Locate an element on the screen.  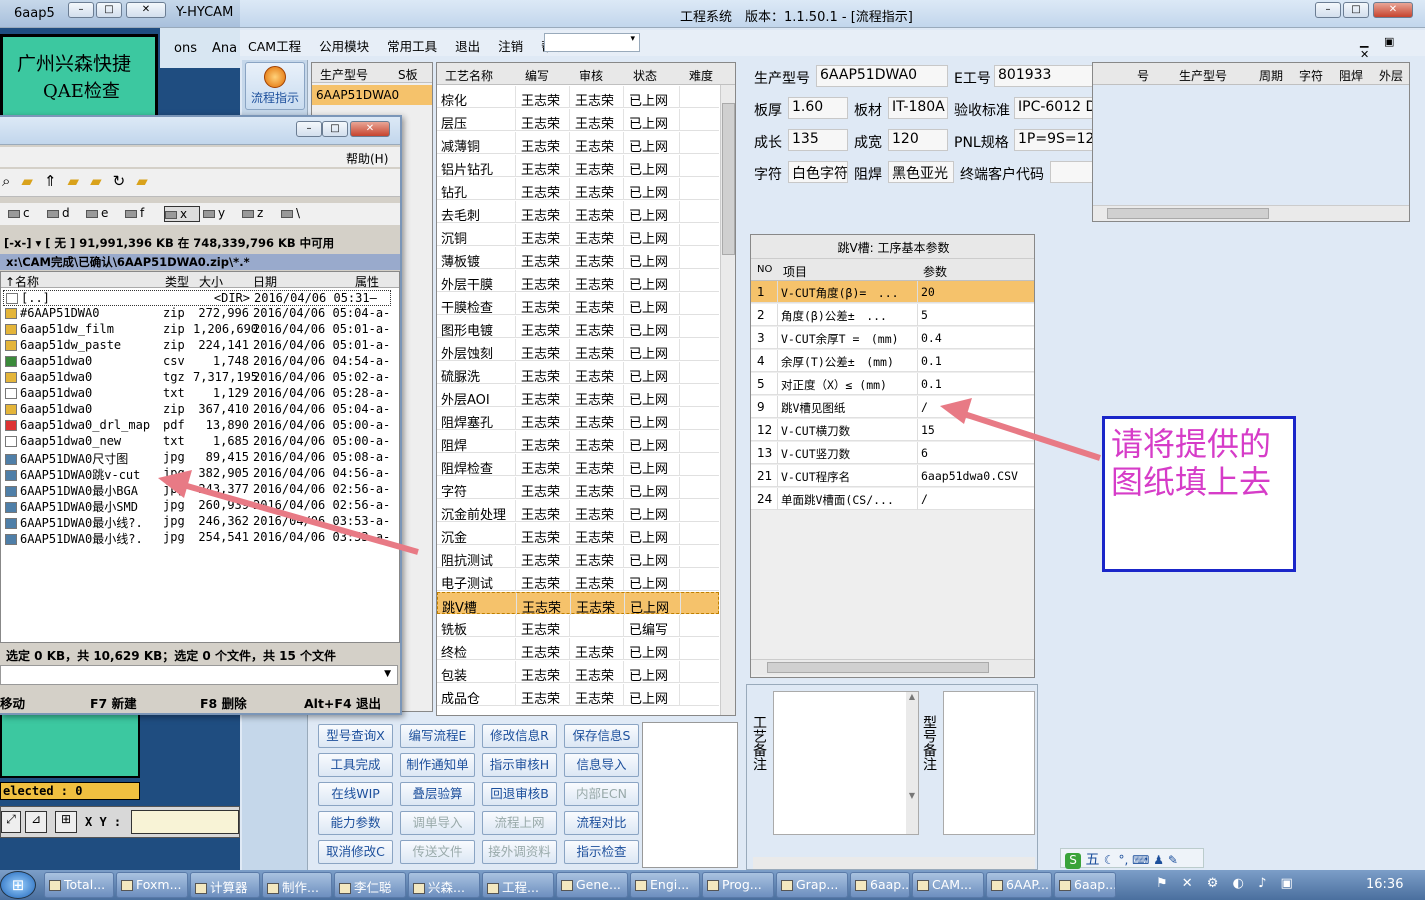
taskbar-item: 李仁聪 is located at coordinates (370, 885).